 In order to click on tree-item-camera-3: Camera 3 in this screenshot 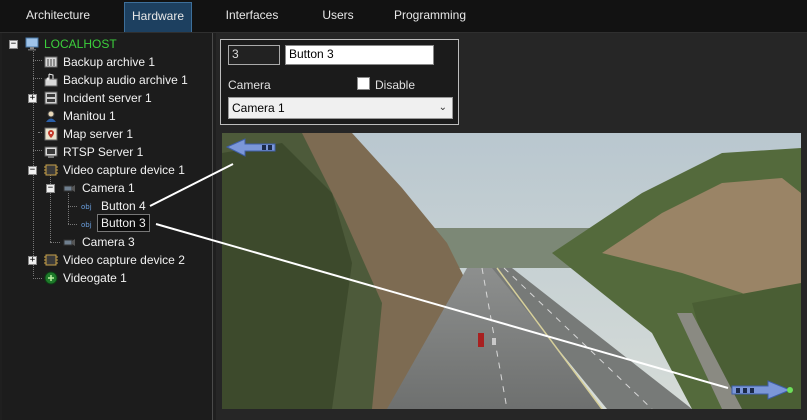, I will do `click(107, 242)`.